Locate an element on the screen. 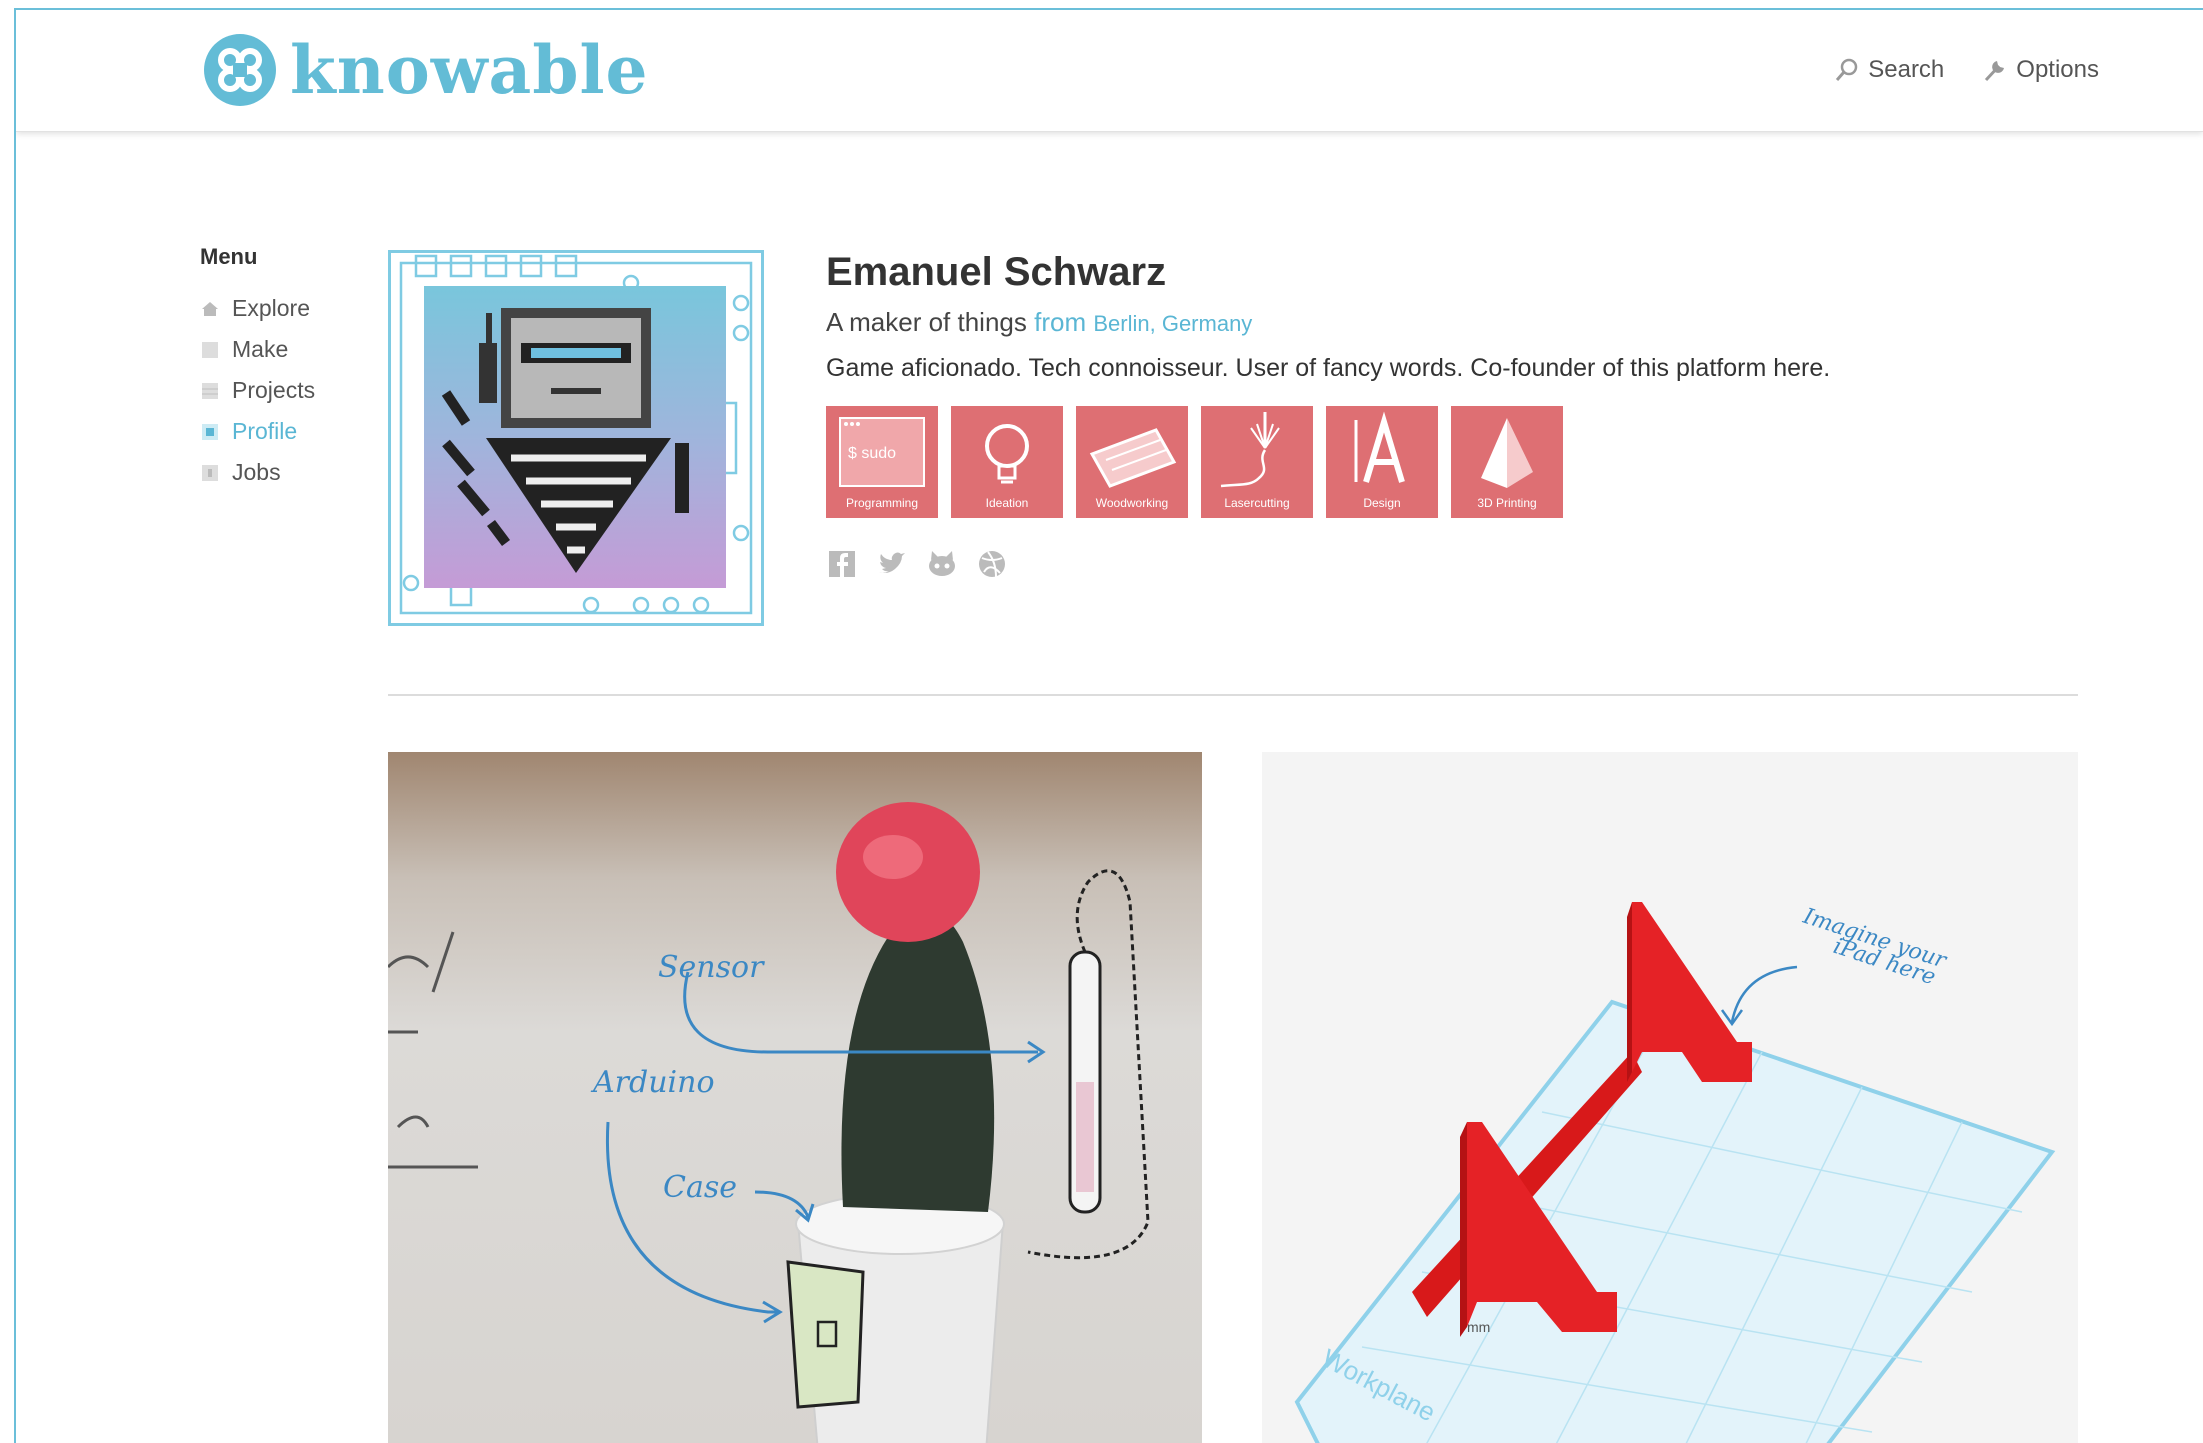 This screenshot has height=1443, width=2203. grid-icon is located at coordinates (210, 390).